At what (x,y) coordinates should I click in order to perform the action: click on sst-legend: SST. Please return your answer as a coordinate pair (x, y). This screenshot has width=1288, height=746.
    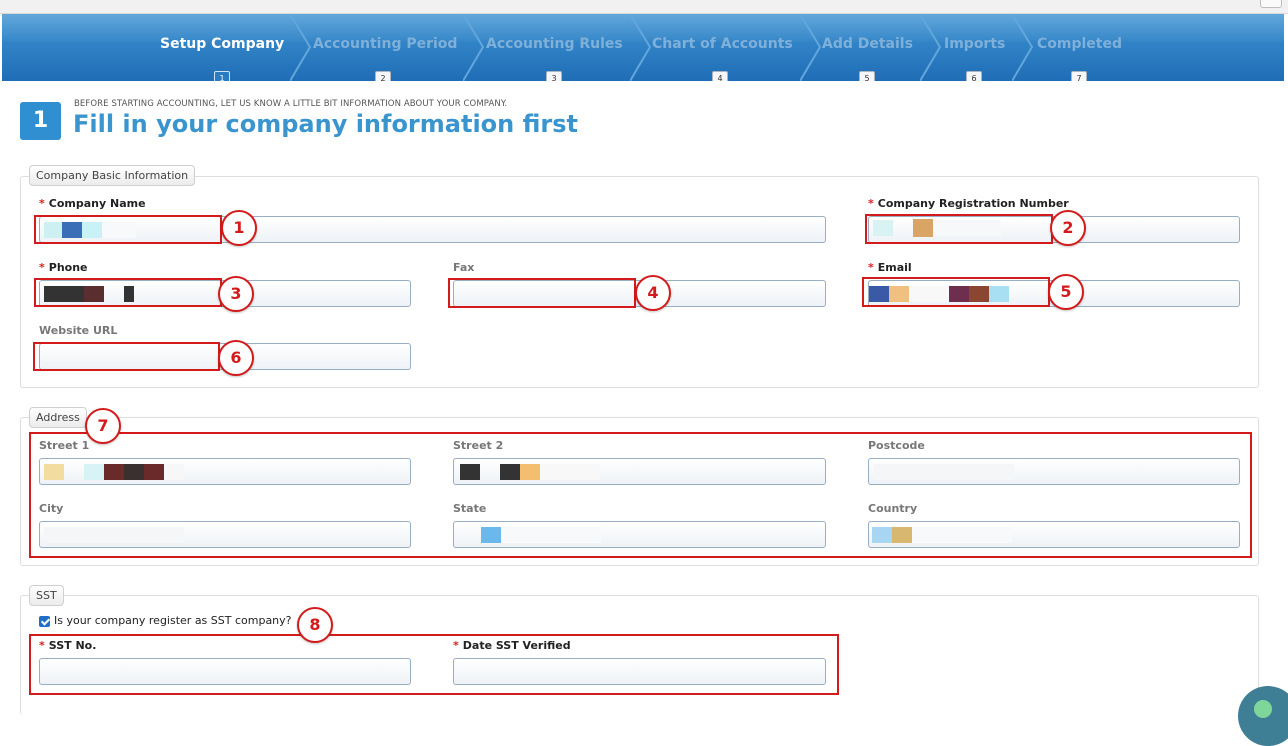
    Looking at the image, I should click on (46, 595).